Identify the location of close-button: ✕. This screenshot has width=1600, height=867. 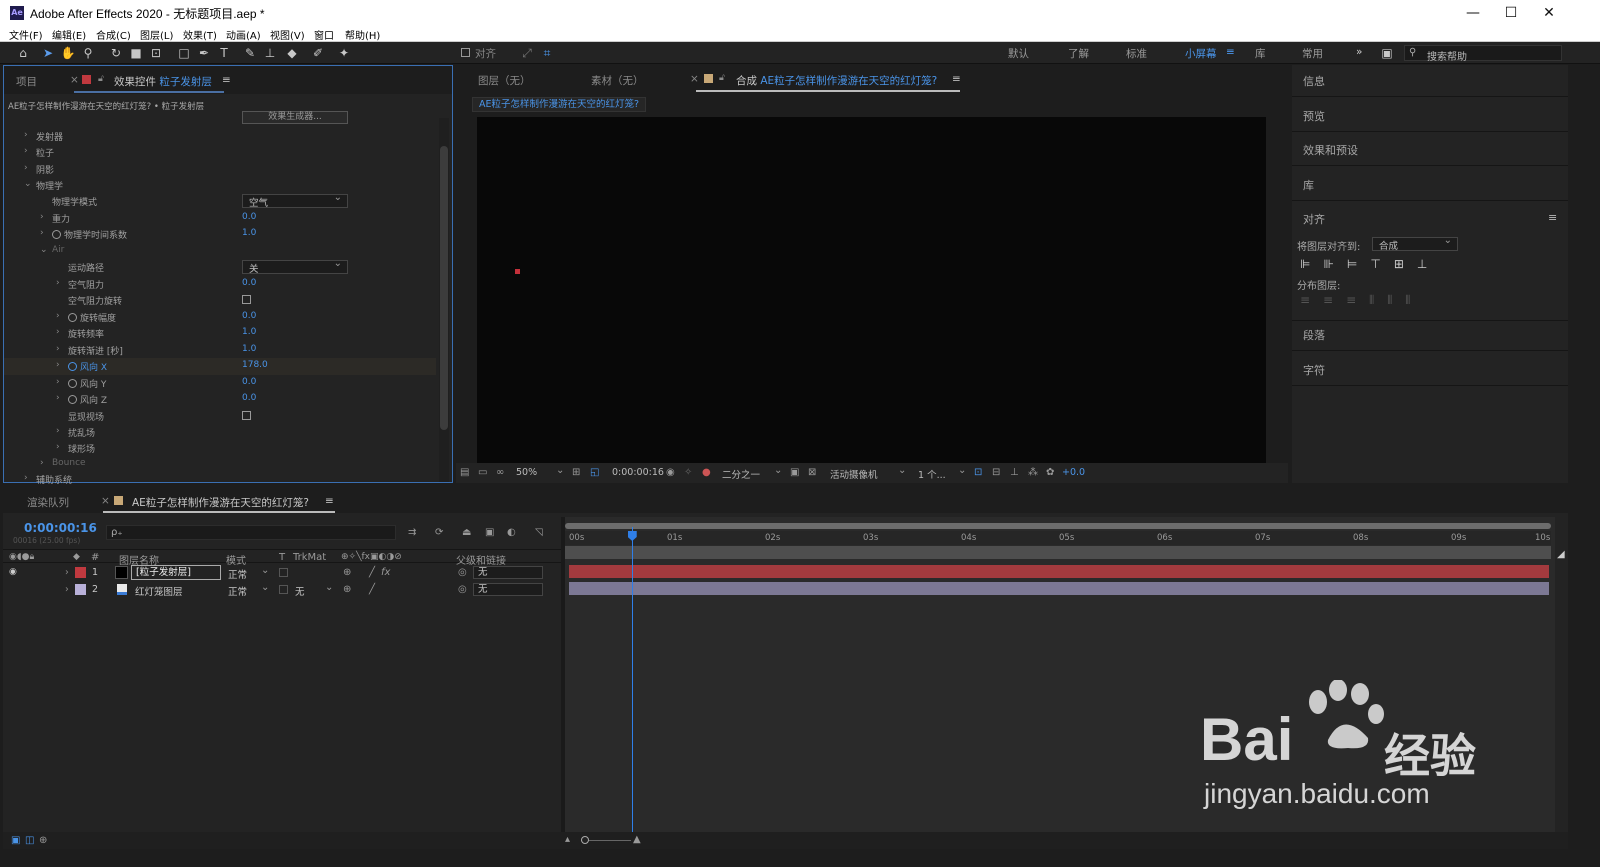
(1549, 13).